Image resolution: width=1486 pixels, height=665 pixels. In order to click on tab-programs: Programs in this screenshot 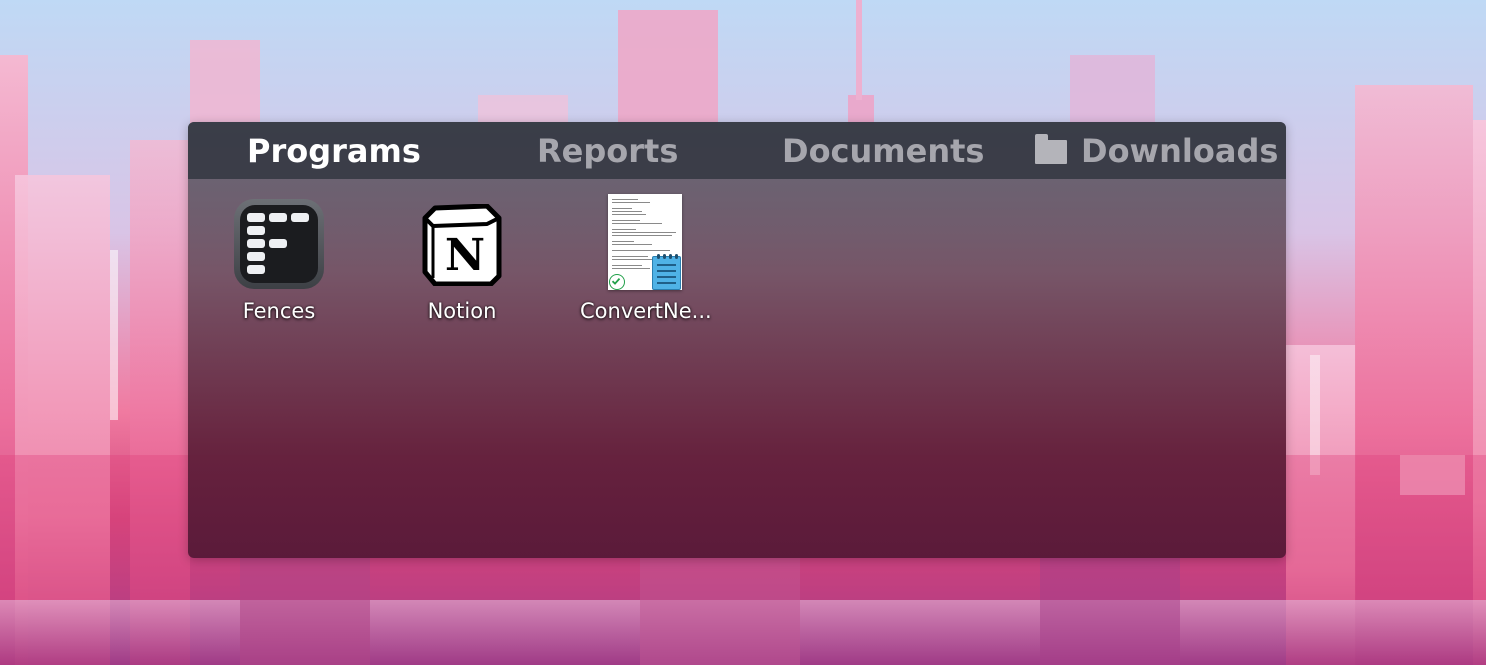, I will do `click(334, 150)`.